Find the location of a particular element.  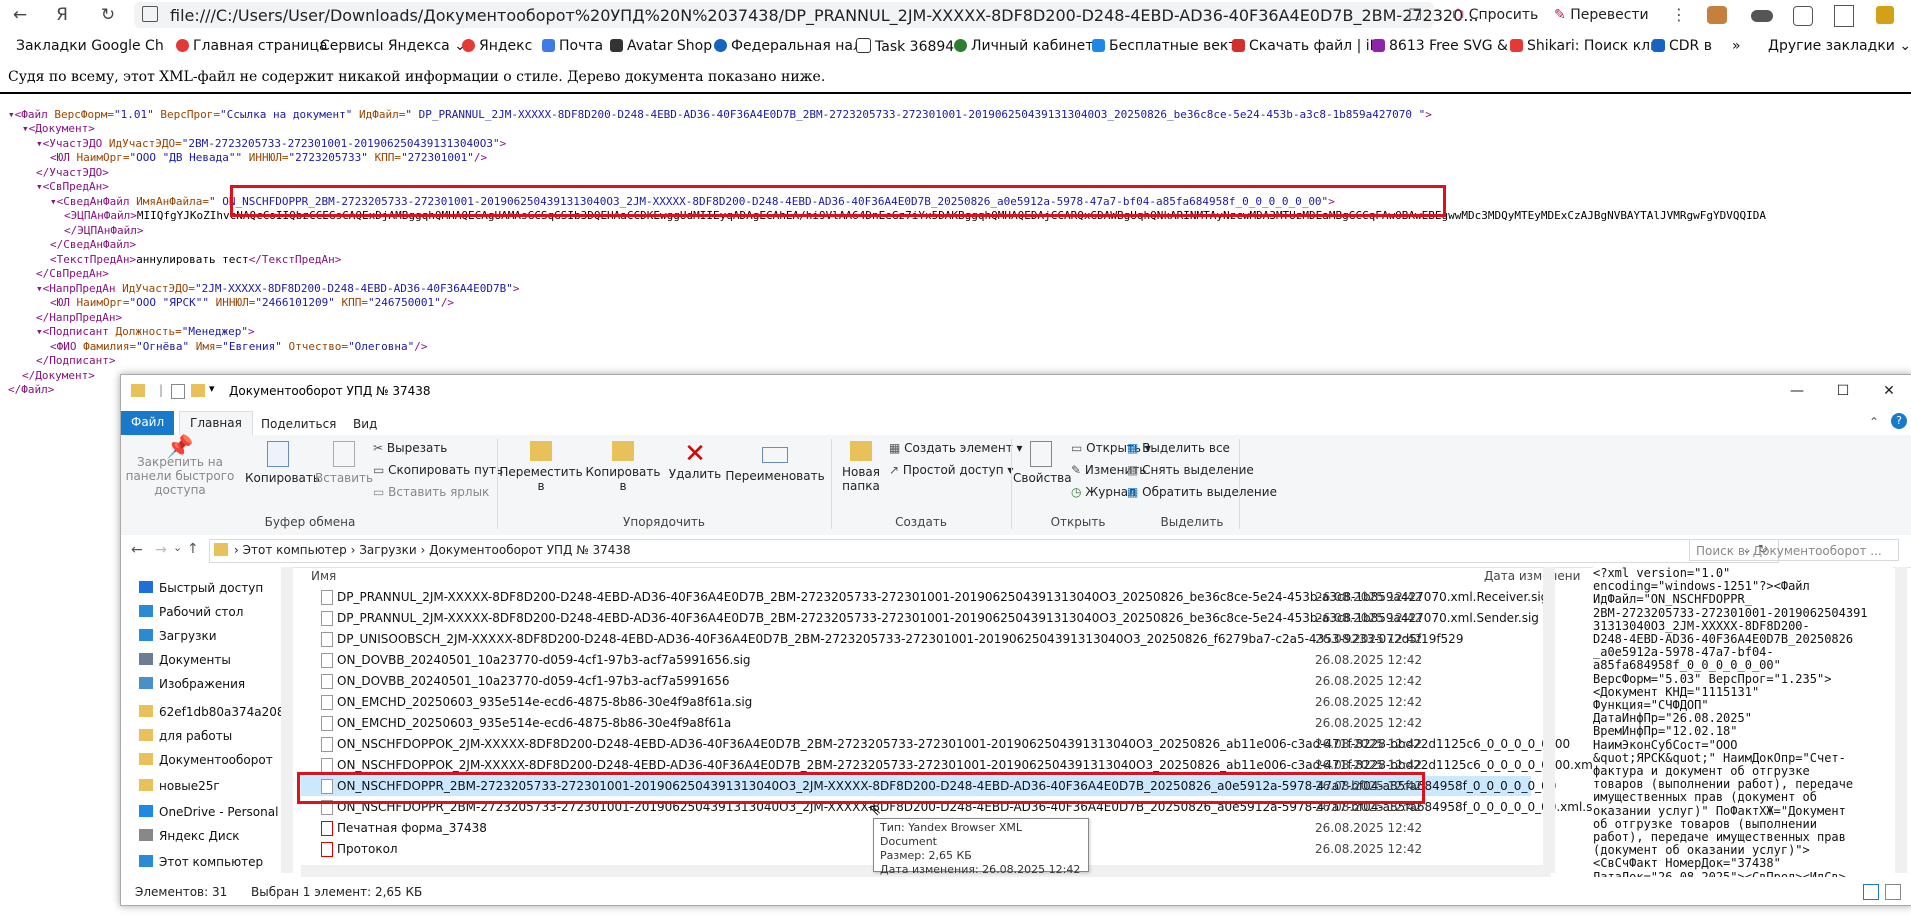

other-bookmarks: Другие закладки ⌄ is located at coordinates (1839, 46).